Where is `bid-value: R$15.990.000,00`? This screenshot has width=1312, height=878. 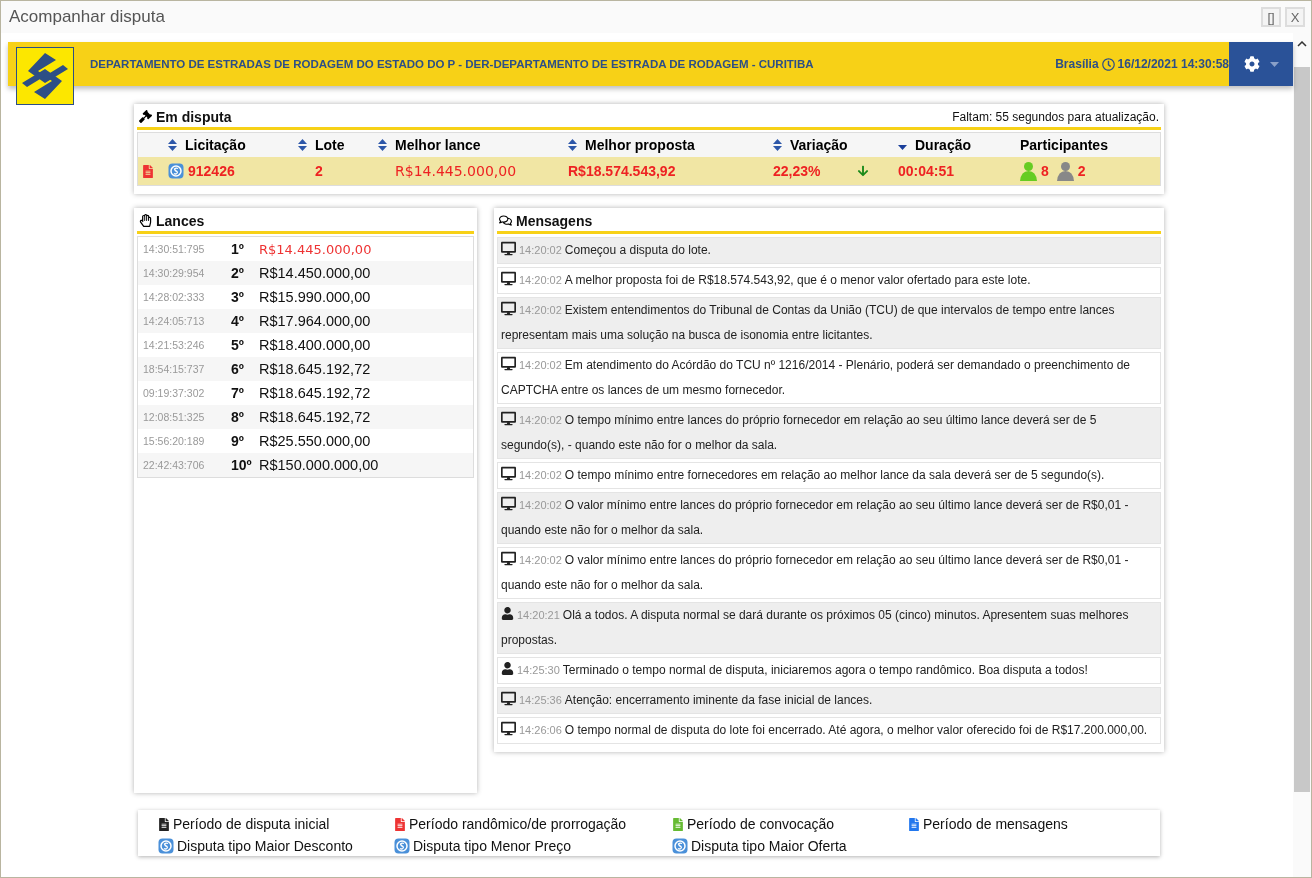 bid-value: R$15.990.000,00 is located at coordinates (315, 297).